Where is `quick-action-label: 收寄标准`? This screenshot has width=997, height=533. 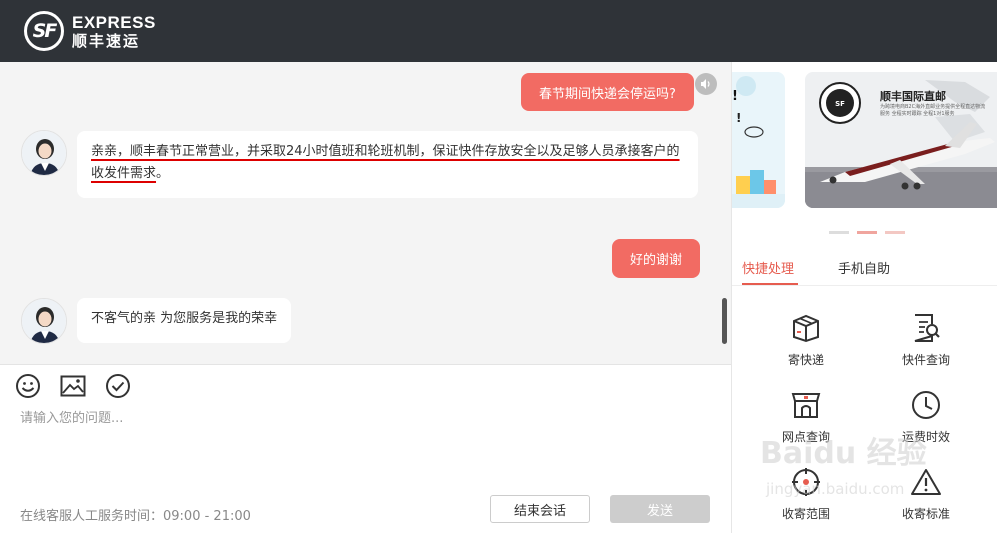 quick-action-label: 收寄标准 is located at coordinates (925, 514).